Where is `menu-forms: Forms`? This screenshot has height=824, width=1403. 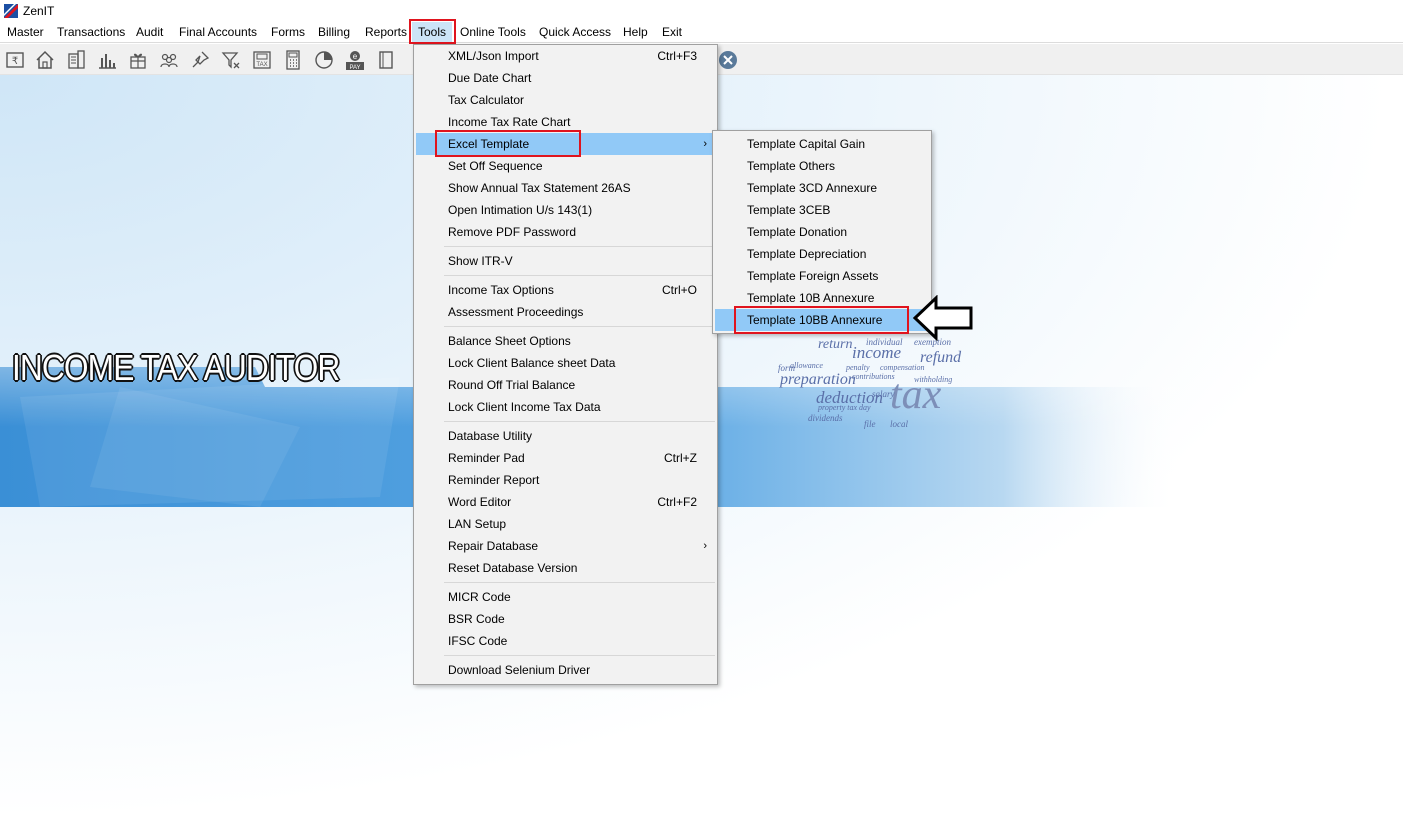
menu-forms: Forms is located at coordinates (288, 32).